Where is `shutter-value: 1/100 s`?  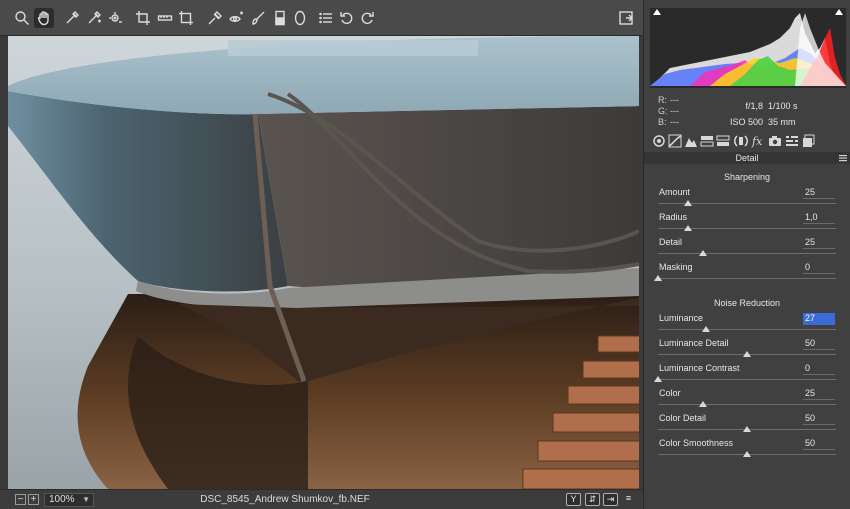 shutter-value: 1/100 s is located at coordinates (783, 106).